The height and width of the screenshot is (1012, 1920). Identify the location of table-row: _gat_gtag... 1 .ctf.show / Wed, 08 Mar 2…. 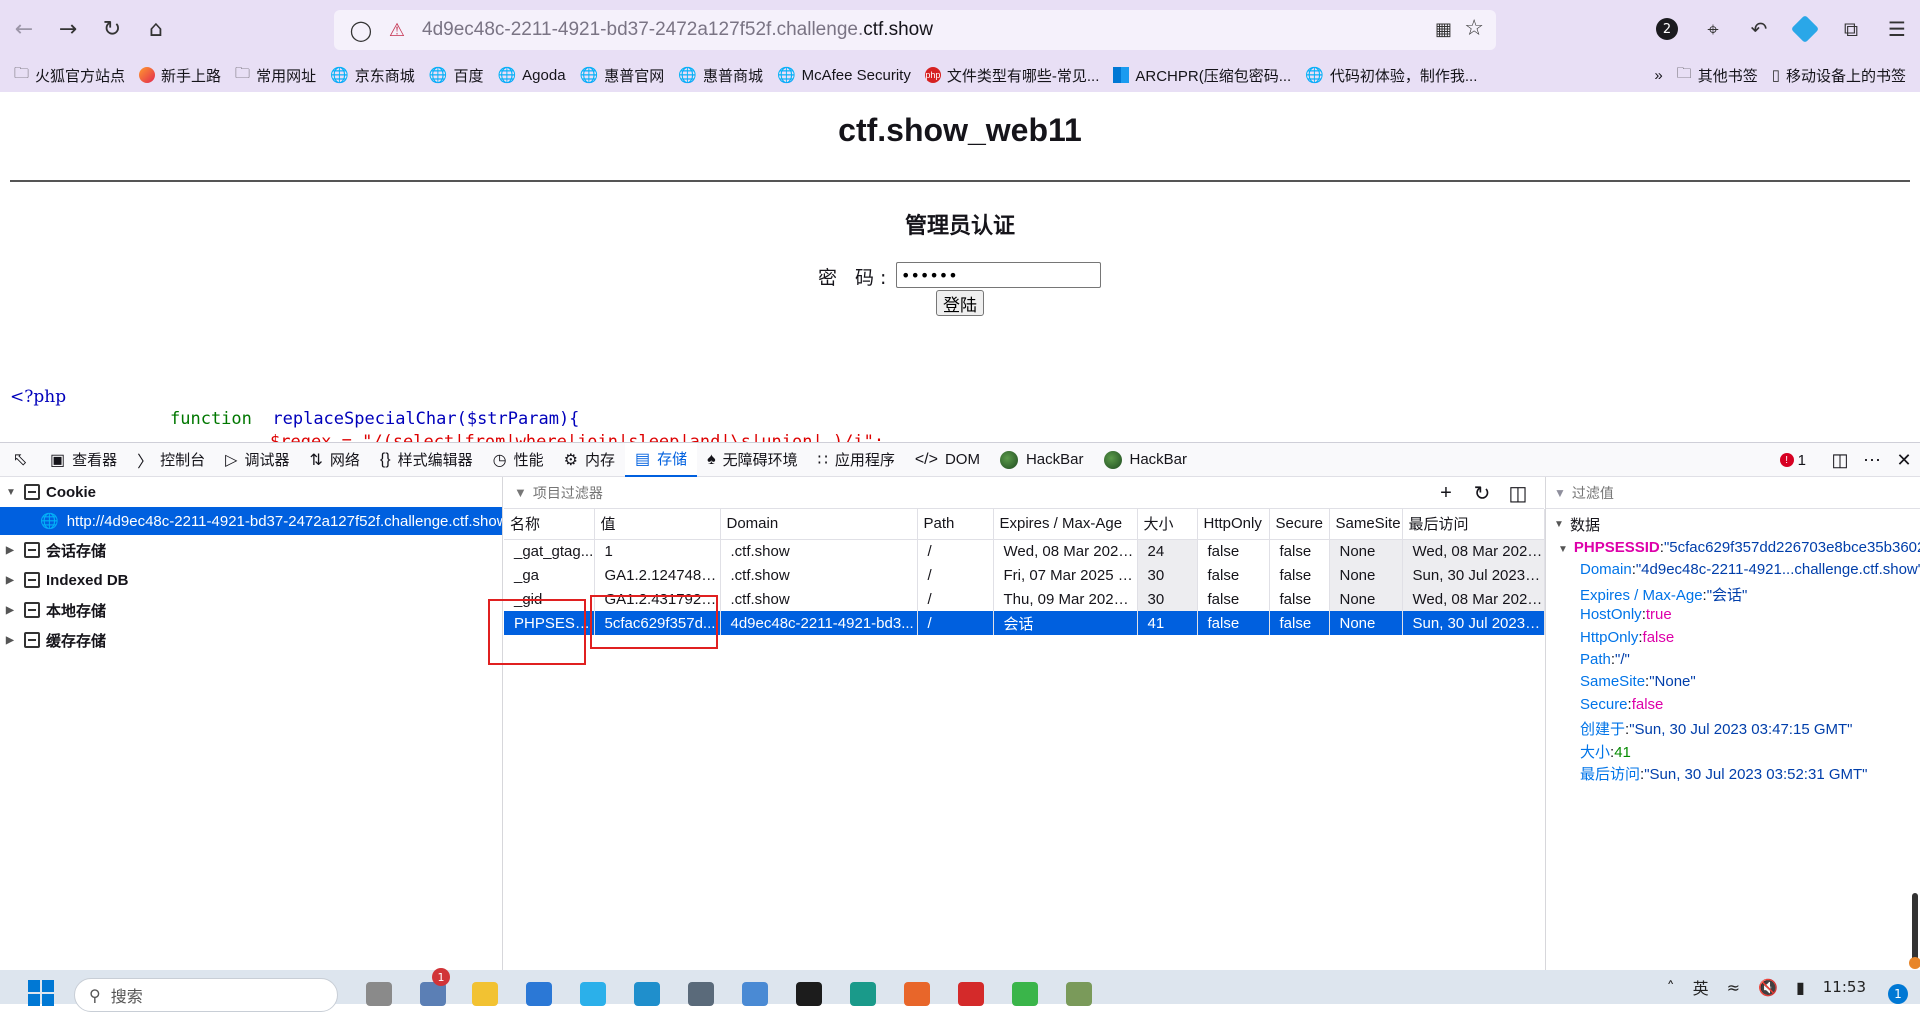
(1024, 551).